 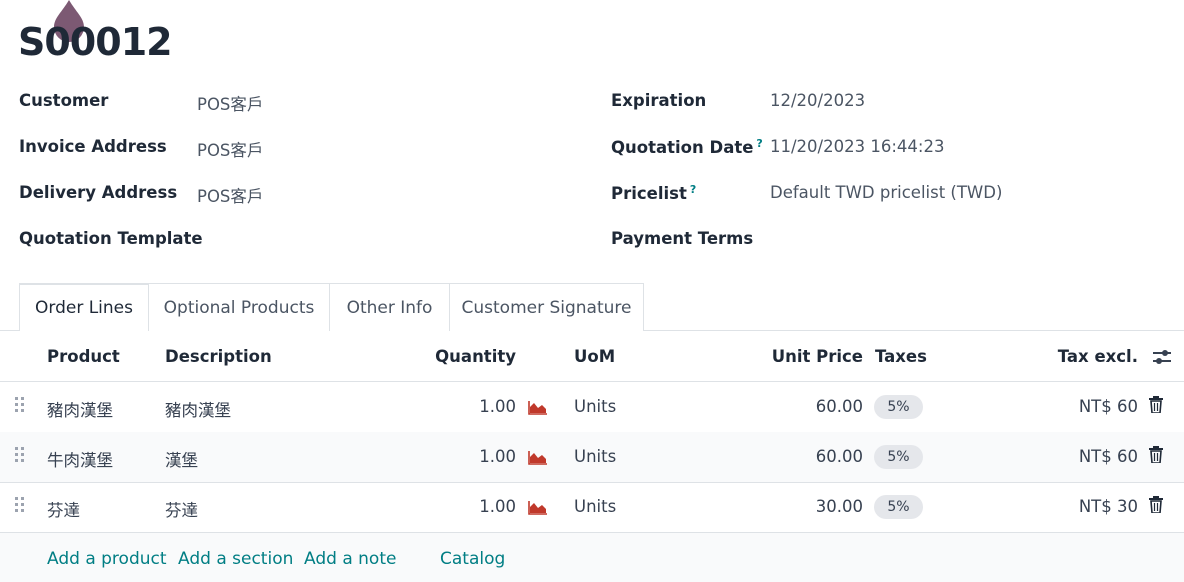 I want to click on tab-optional-products: Optional Products, so click(x=239, y=307).